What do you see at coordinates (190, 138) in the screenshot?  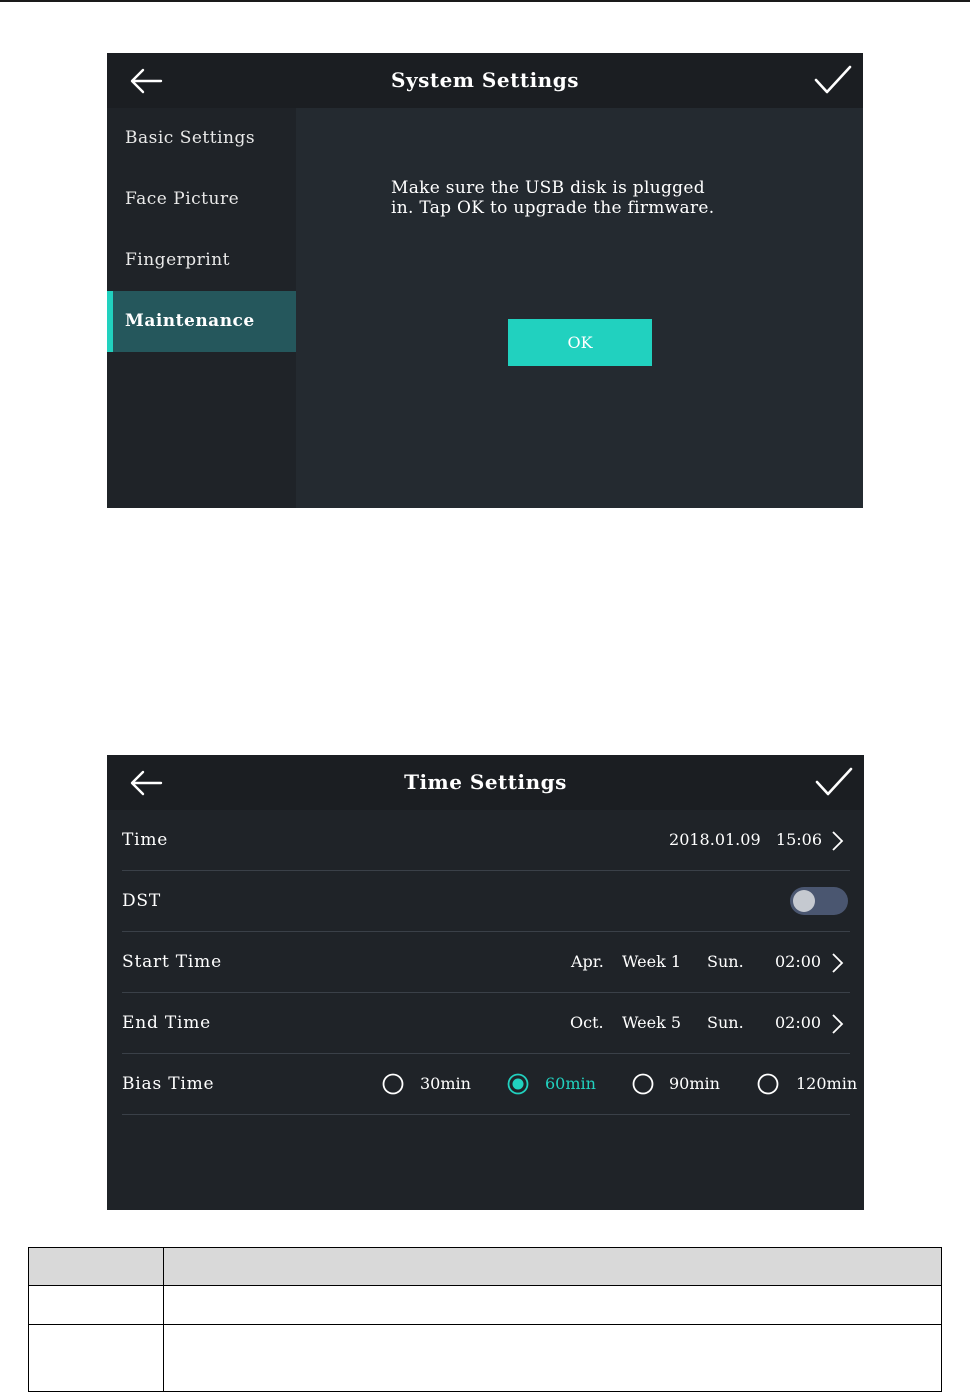 I see `sidebar-item-label: Basic Settings` at bounding box center [190, 138].